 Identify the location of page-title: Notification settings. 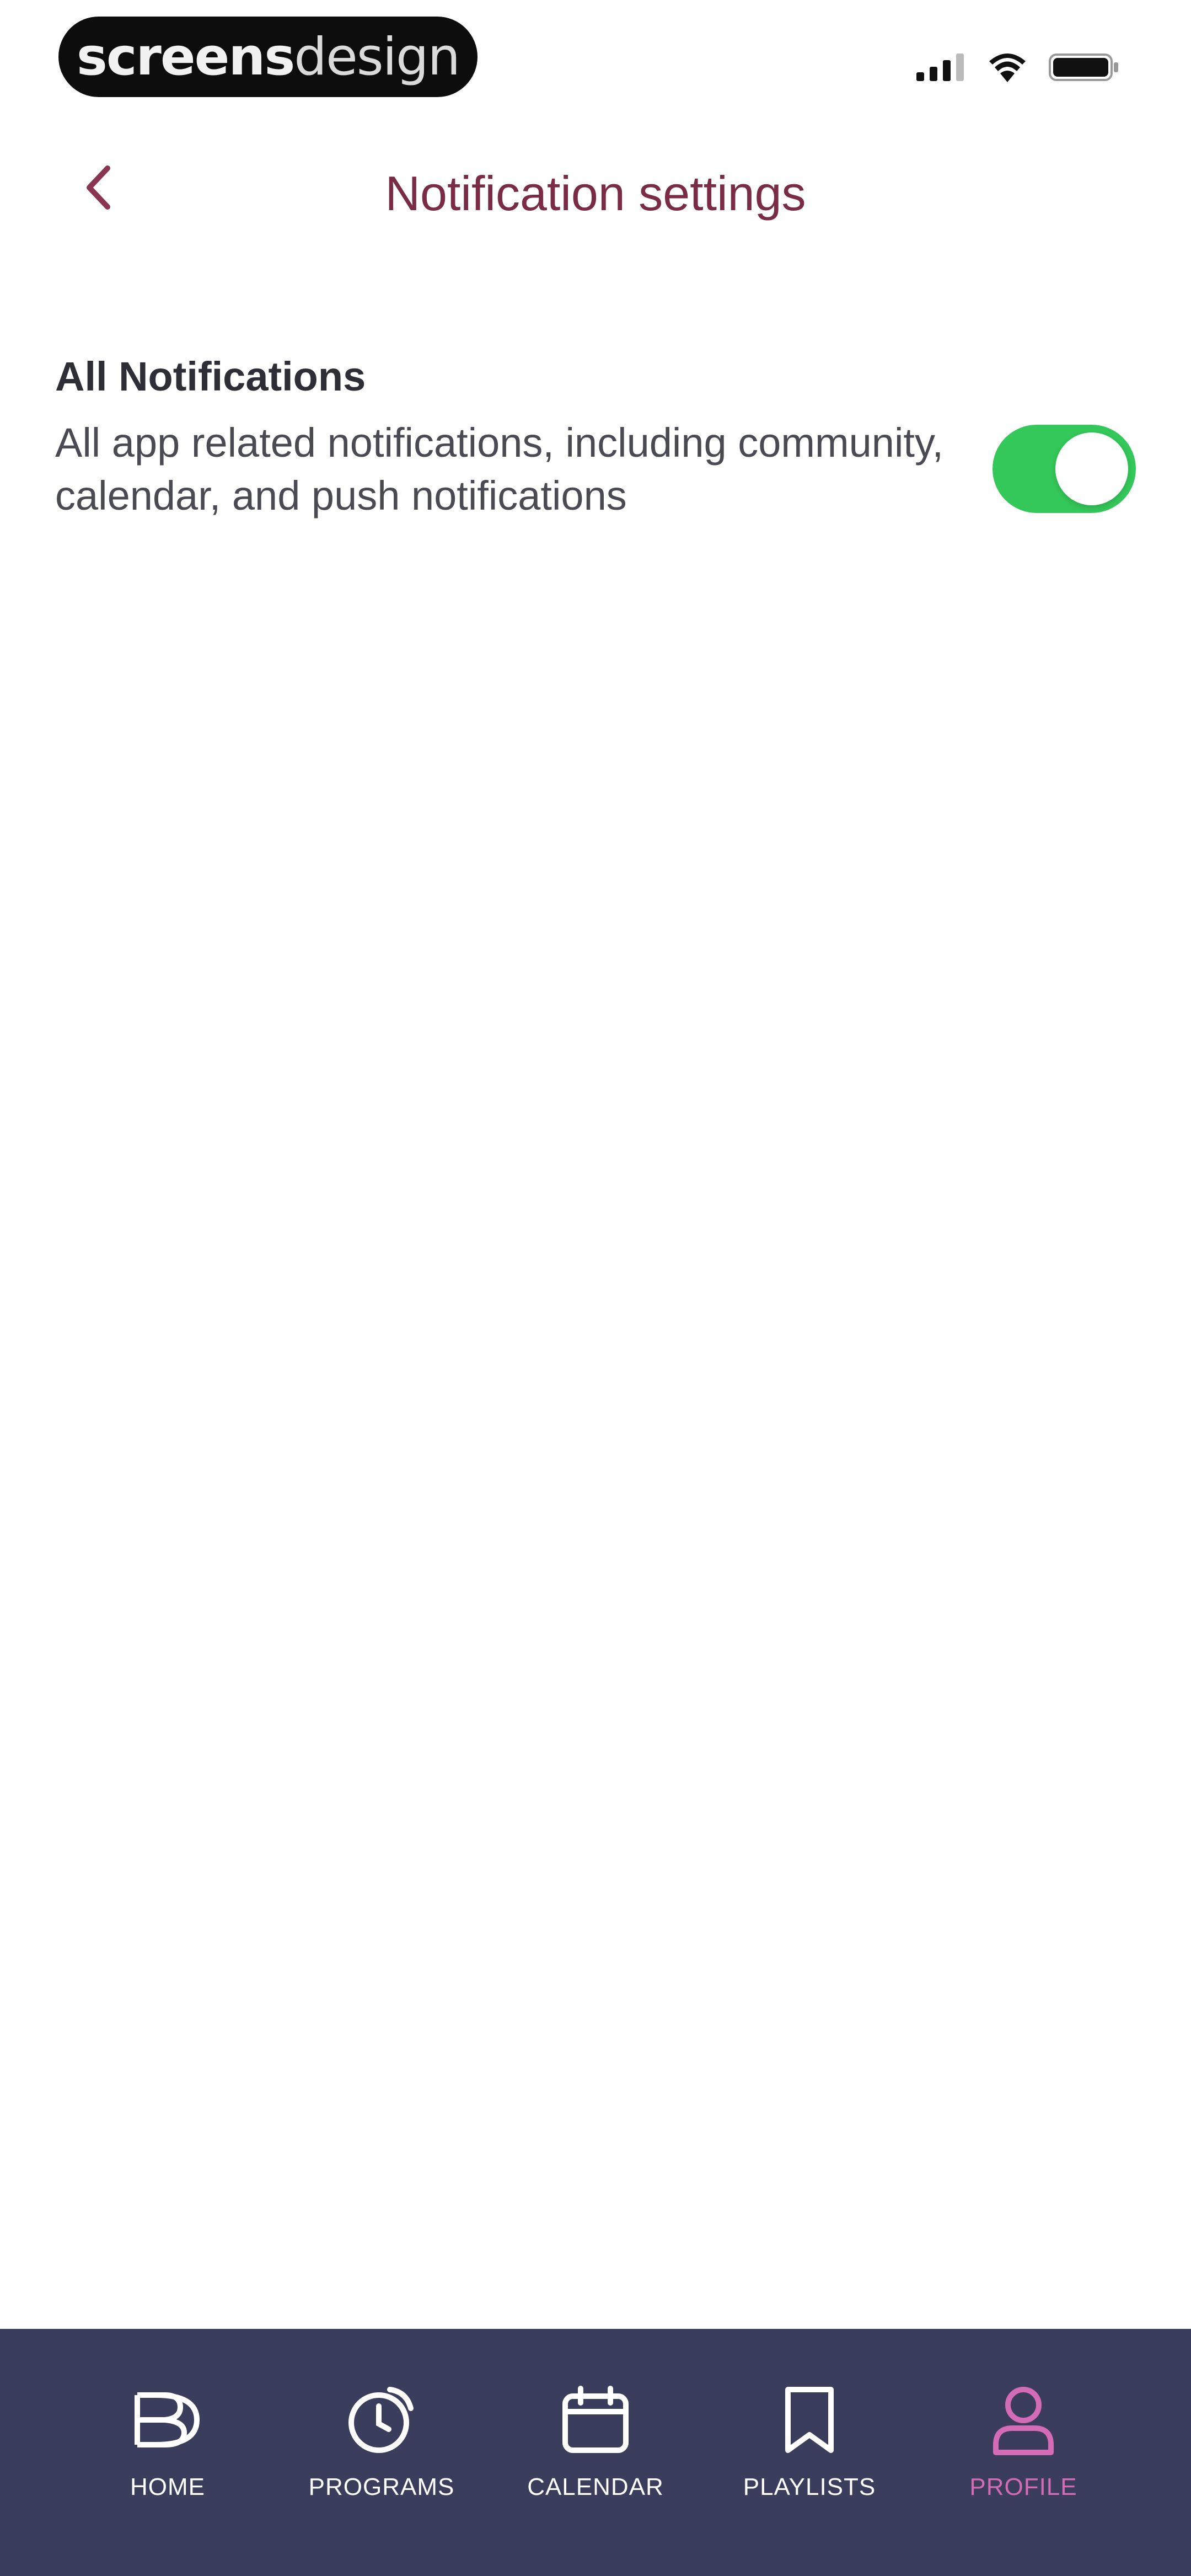
(595, 193).